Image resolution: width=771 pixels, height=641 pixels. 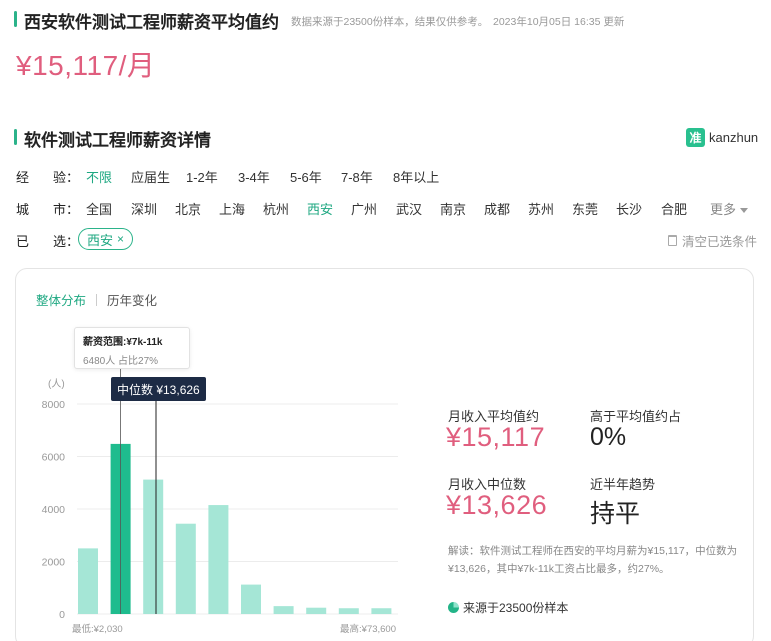 I want to click on y-tick-label-0: 0, so click(x=62, y=615).